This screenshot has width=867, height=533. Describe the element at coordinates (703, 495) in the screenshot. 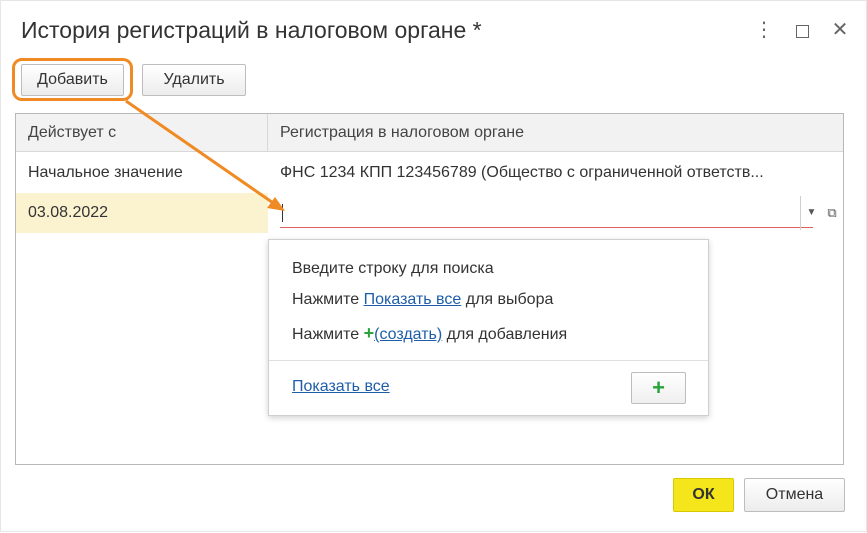

I see `ok-button: ОК` at that location.